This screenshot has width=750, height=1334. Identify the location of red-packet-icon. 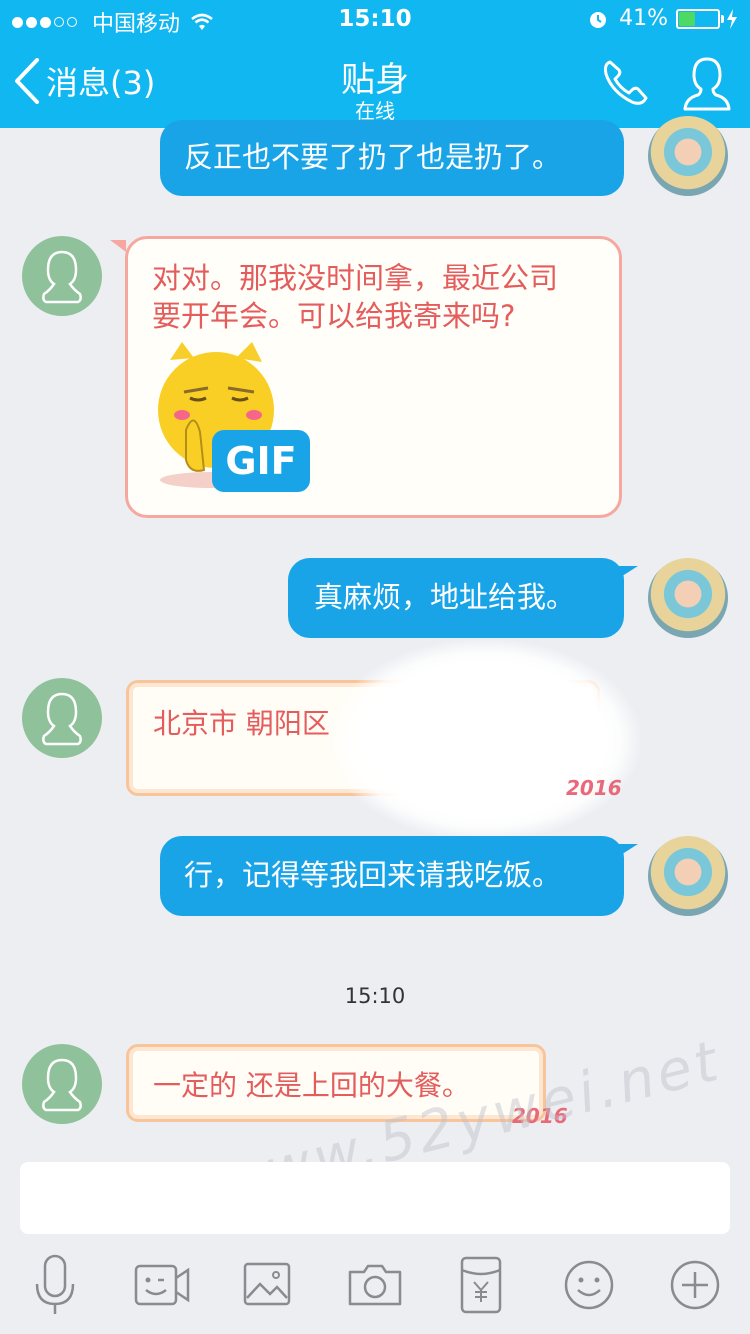
(481, 1285).